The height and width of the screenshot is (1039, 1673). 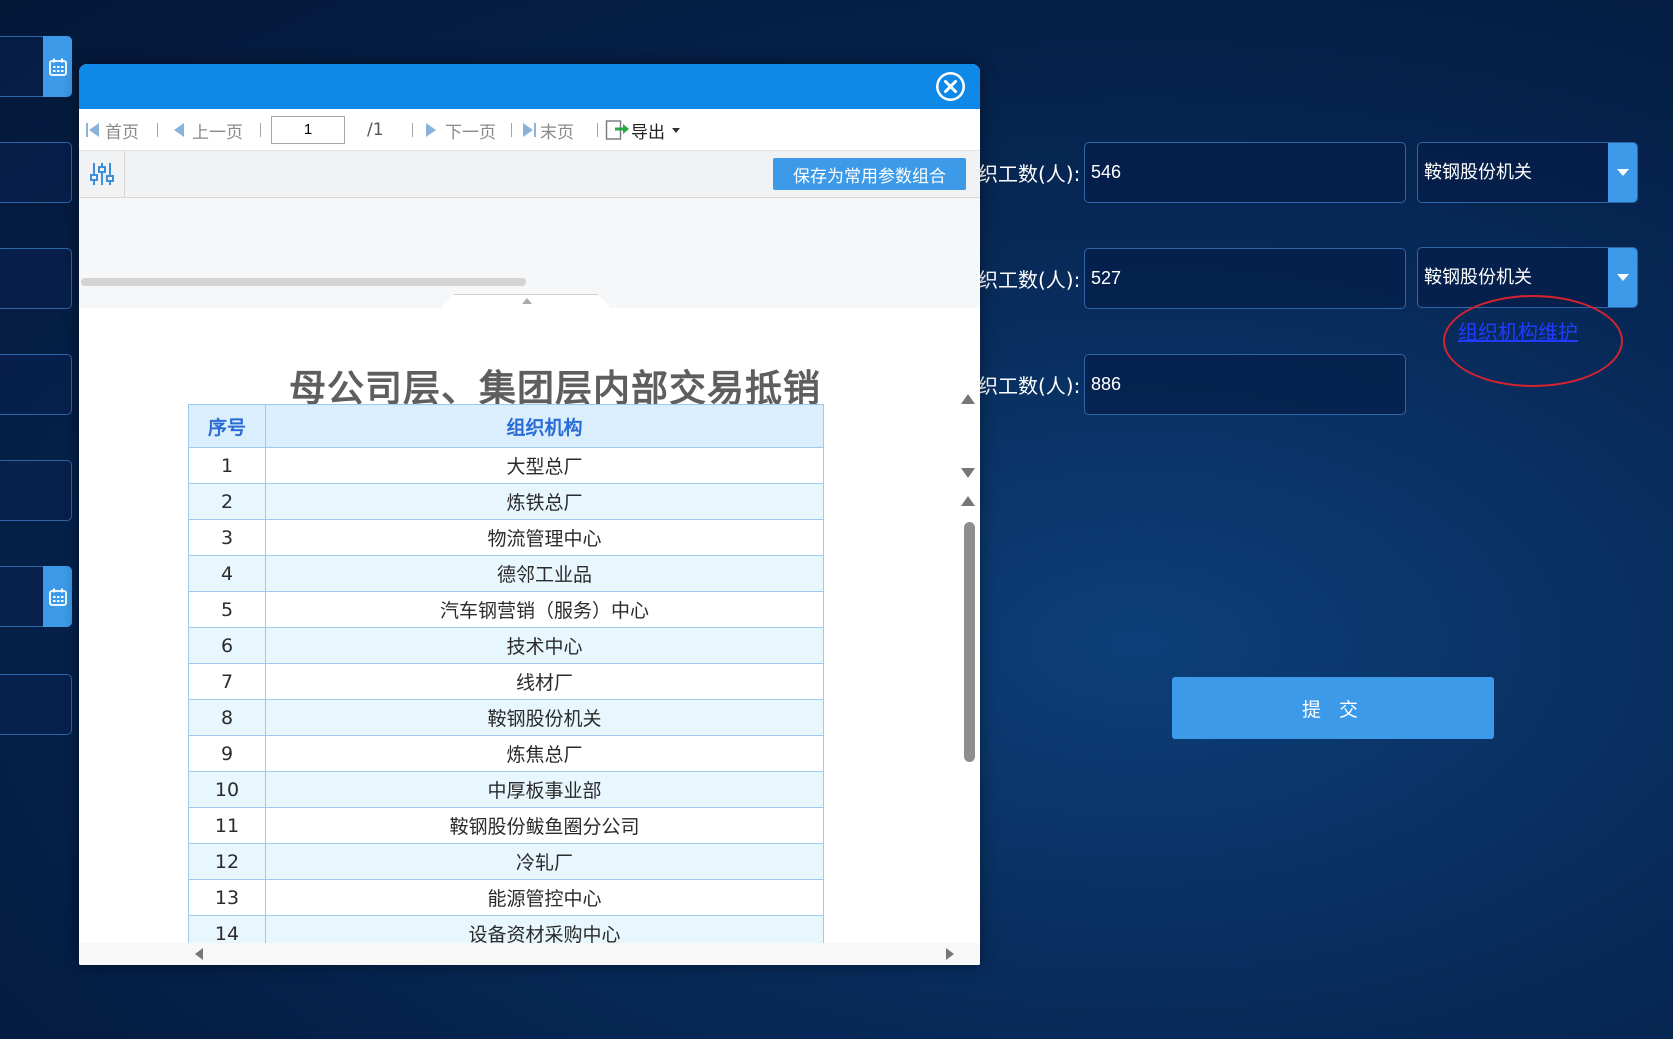 I want to click on org-select-1: 鞍钢股份机关, so click(x=1527, y=172).